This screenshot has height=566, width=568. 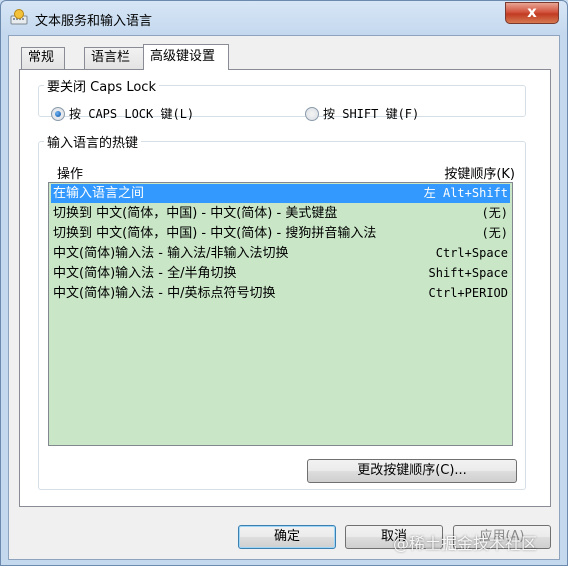 I want to click on list-item: 中文(简体)输入法 - 中/英标点符号切换 Ctrl+PERIOD, so click(x=280, y=293).